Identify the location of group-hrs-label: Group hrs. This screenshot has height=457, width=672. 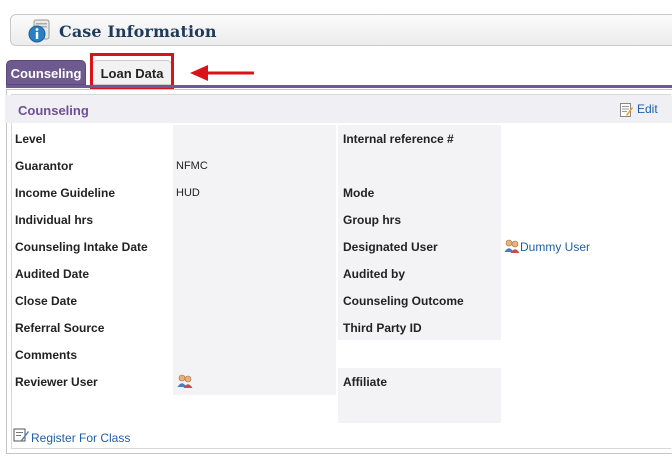
(372, 220).